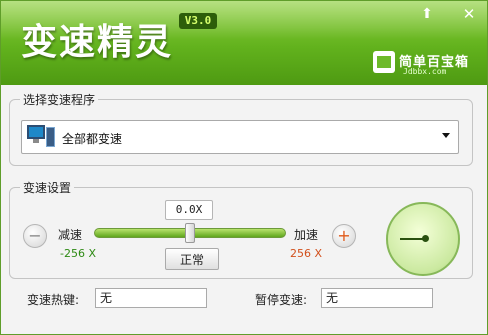  I want to click on min-speed-value: -256 X, so click(78, 253).